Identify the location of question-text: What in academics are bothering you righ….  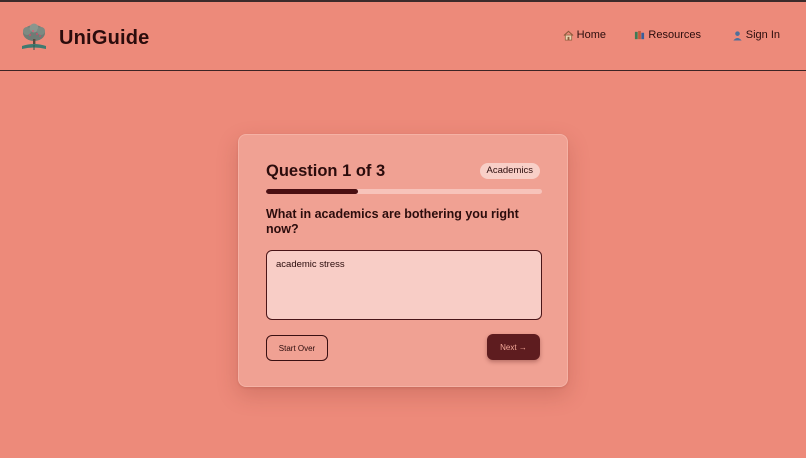
(392, 221).